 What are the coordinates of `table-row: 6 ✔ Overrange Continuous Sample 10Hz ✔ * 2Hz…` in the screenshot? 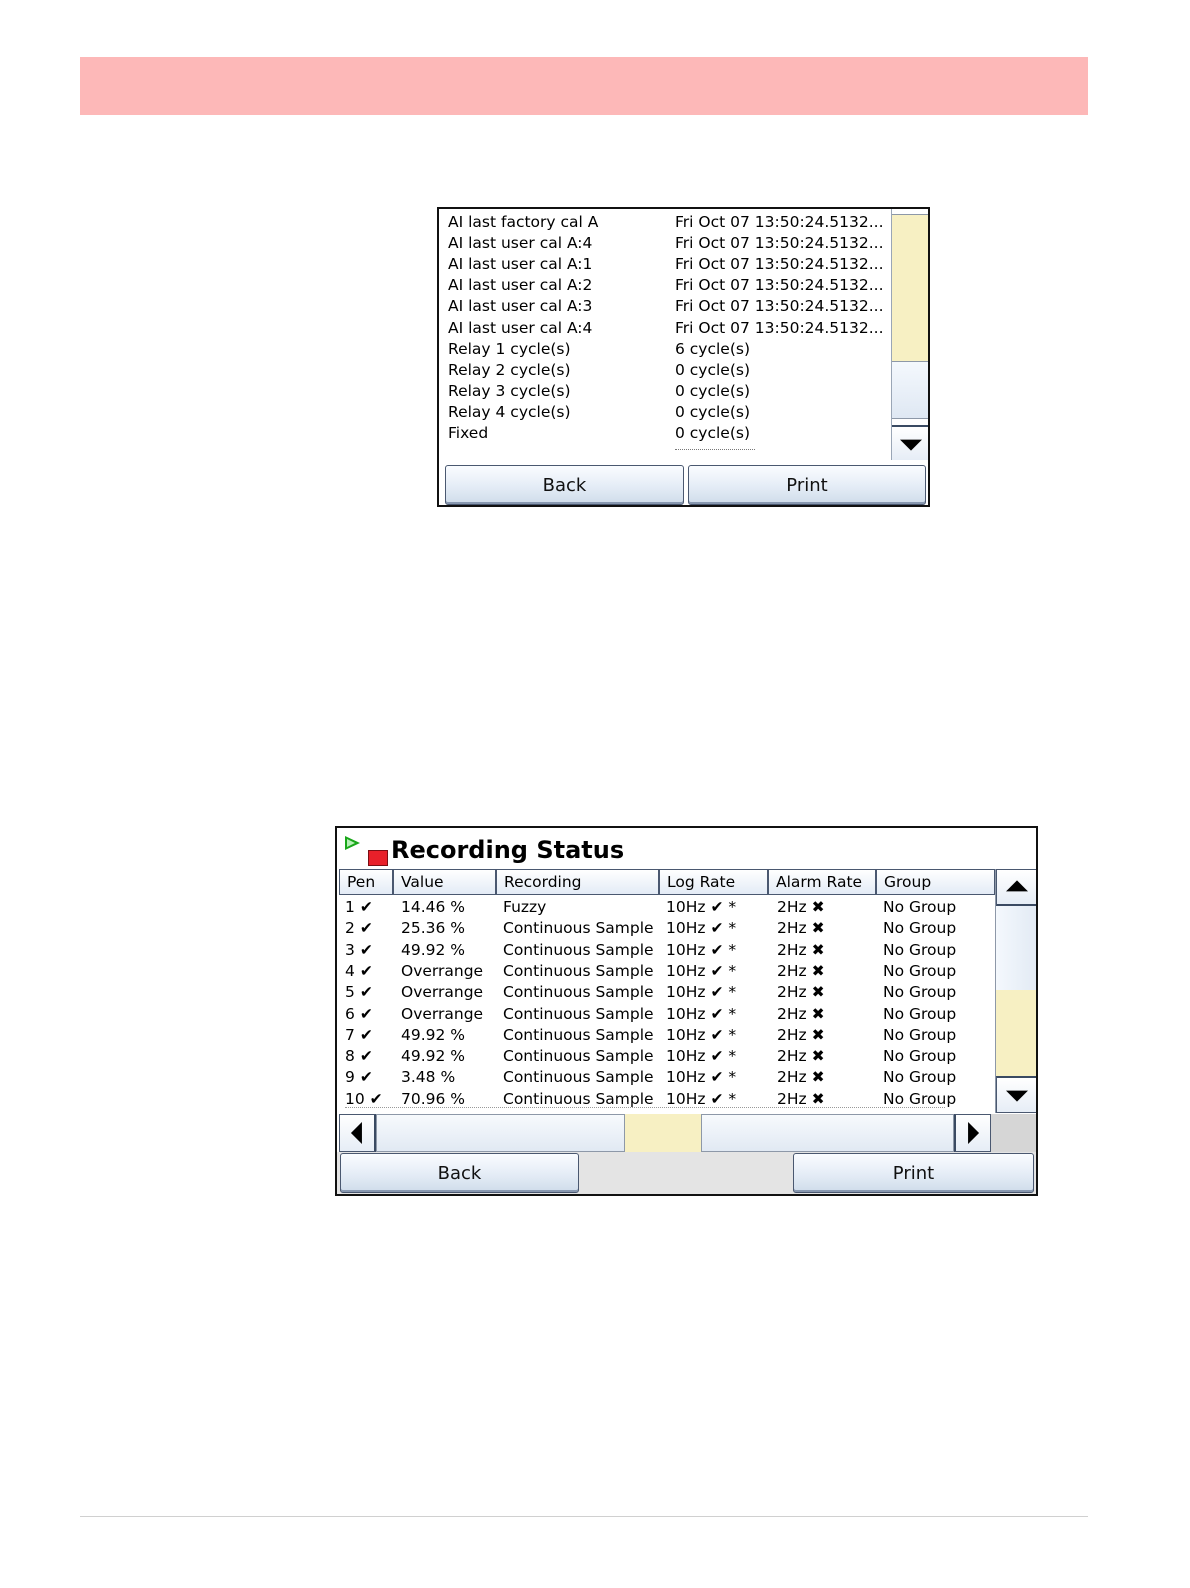 It's located at (666, 1014).